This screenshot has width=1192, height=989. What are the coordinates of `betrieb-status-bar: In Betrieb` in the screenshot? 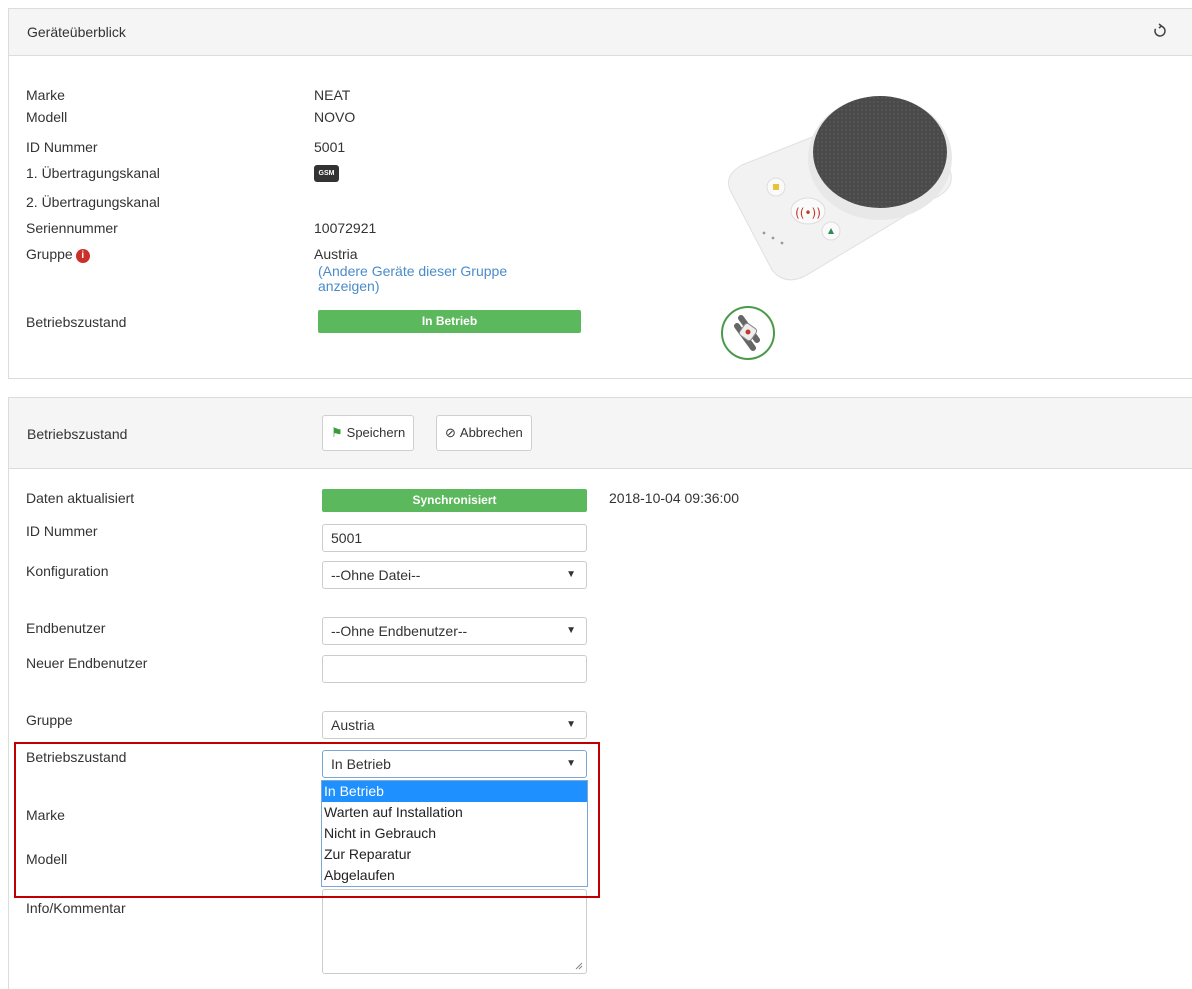 It's located at (449, 321).